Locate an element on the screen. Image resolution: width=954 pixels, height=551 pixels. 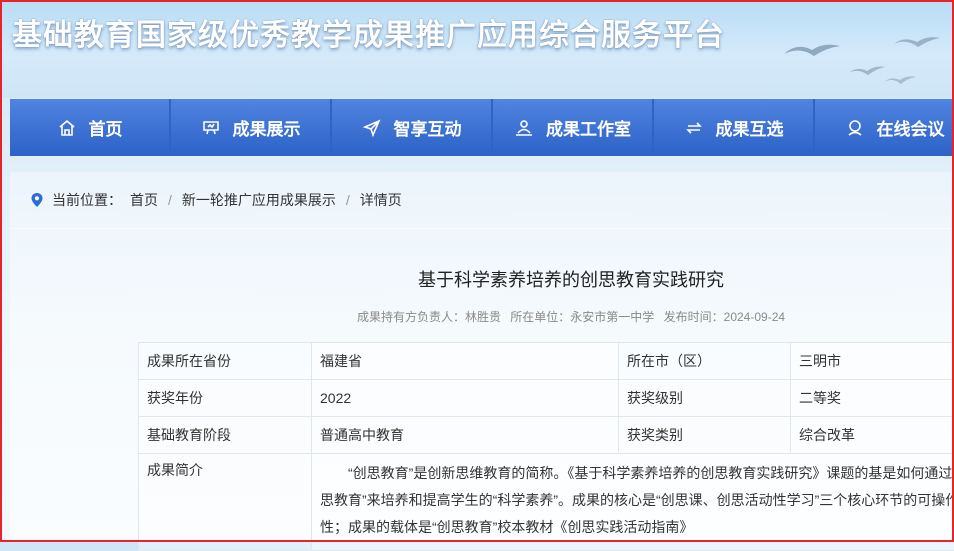
breadcrumb-current: 详情页 is located at coordinates (381, 200).